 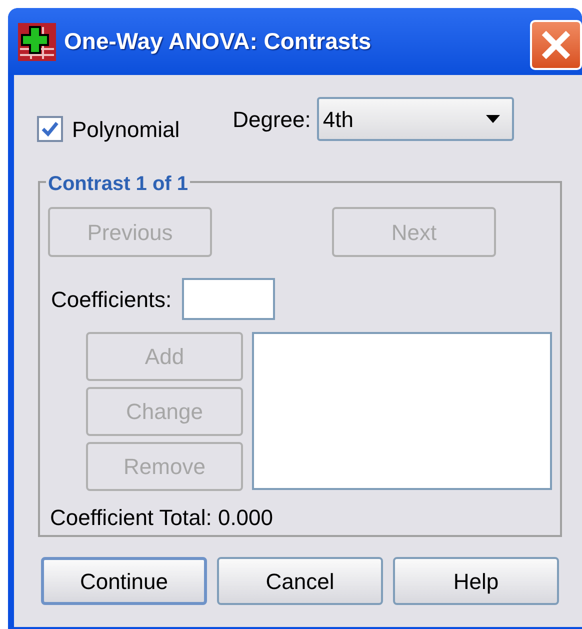 I want to click on coefficients-label: Coefficients:, so click(x=111, y=300).